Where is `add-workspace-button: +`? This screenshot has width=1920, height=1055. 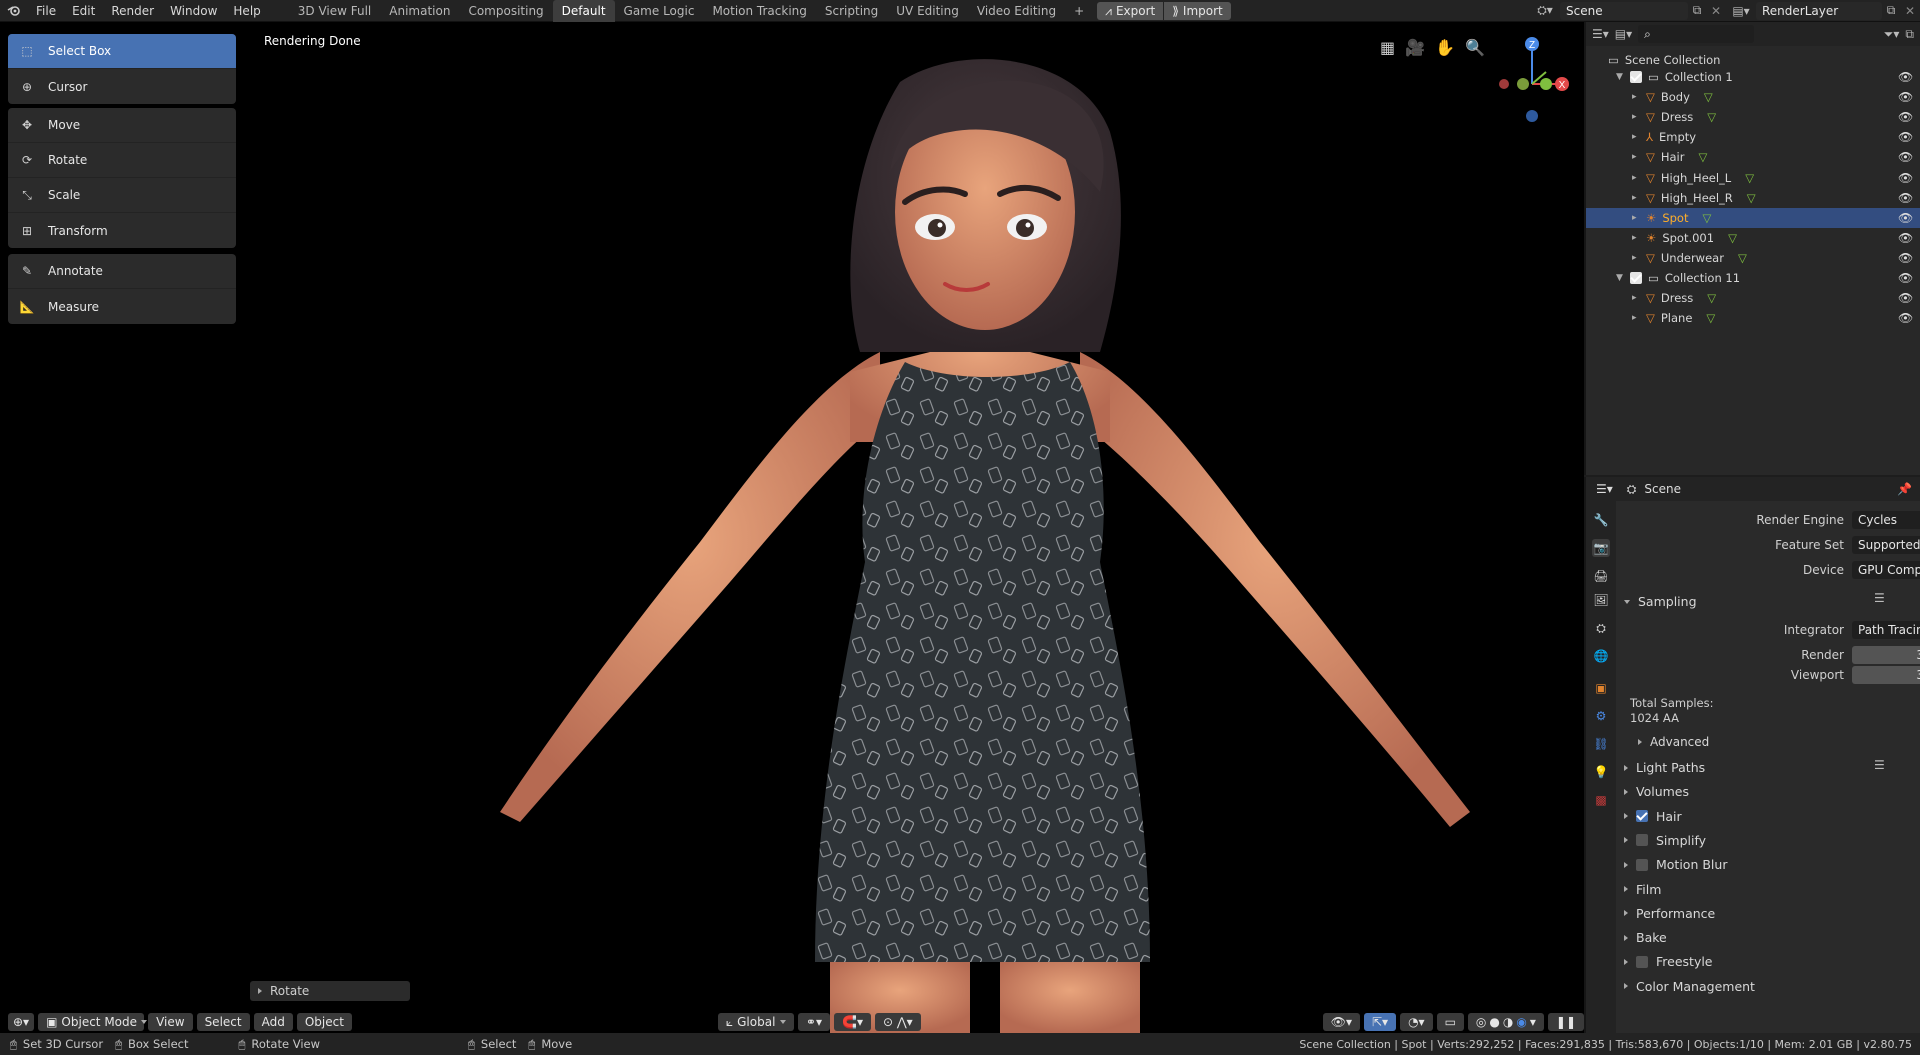 add-workspace-button: + is located at coordinates (1079, 11).